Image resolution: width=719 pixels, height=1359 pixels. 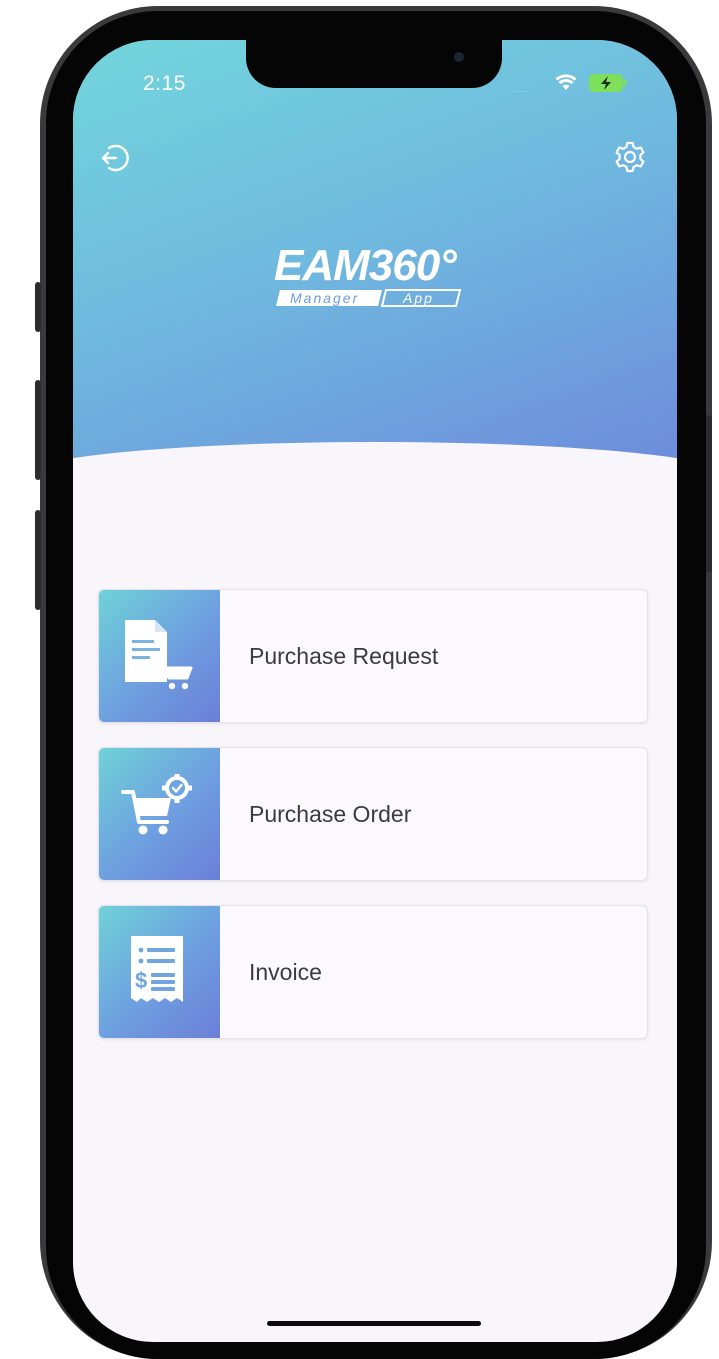 I want to click on menu-item-purchase-request: Purchase Request, so click(x=373, y=656).